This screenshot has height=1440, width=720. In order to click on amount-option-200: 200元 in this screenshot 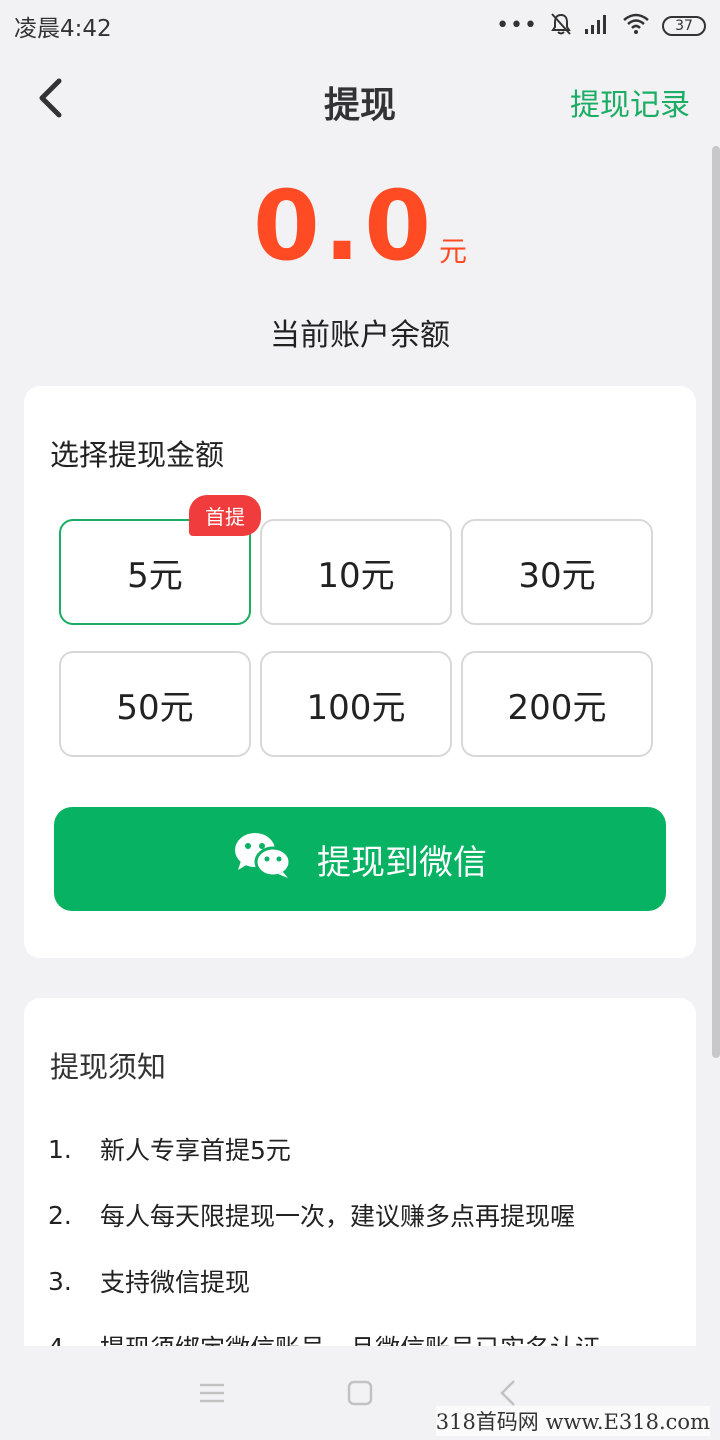, I will do `click(557, 704)`.